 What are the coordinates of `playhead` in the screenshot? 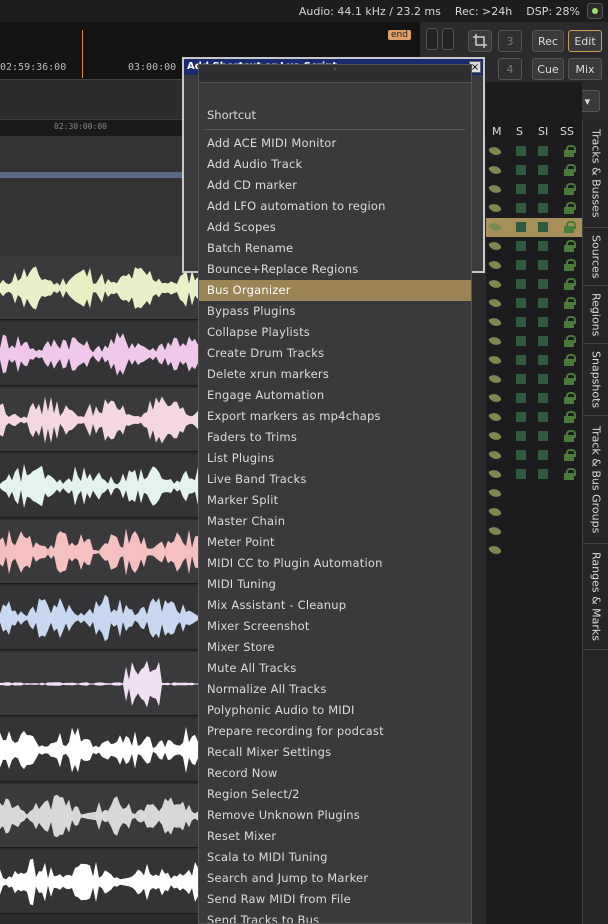 It's located at (82, 54).